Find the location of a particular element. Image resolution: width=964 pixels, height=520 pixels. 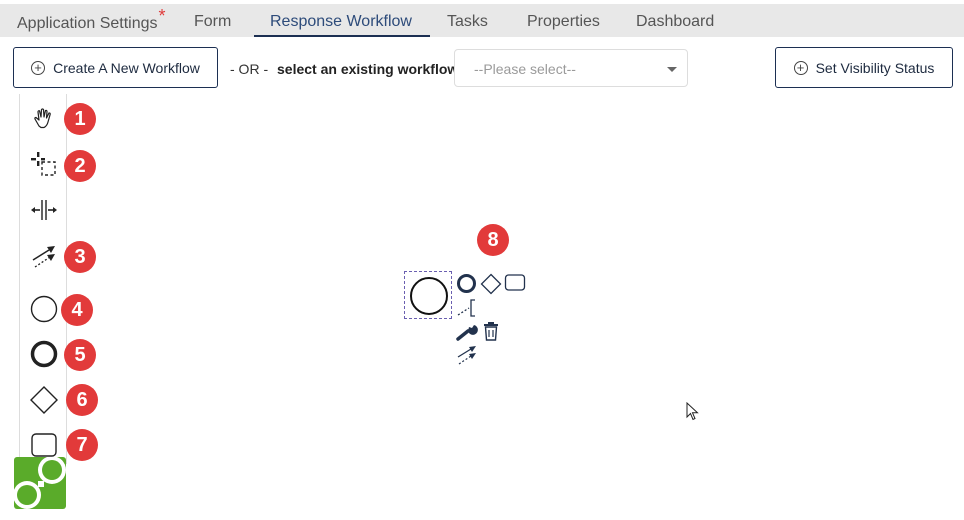

end-event-tool is located at coordinates (44, 354).